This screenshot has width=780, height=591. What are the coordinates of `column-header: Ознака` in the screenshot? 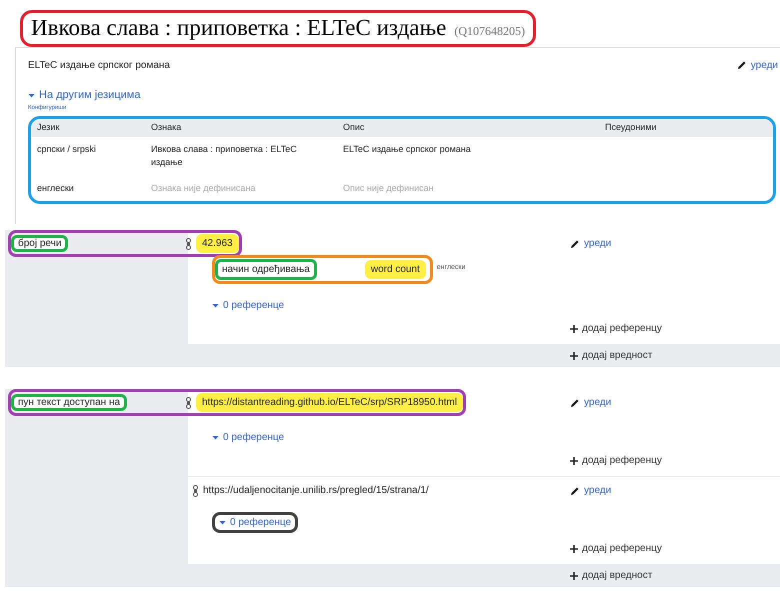 It's located at (166, 127).